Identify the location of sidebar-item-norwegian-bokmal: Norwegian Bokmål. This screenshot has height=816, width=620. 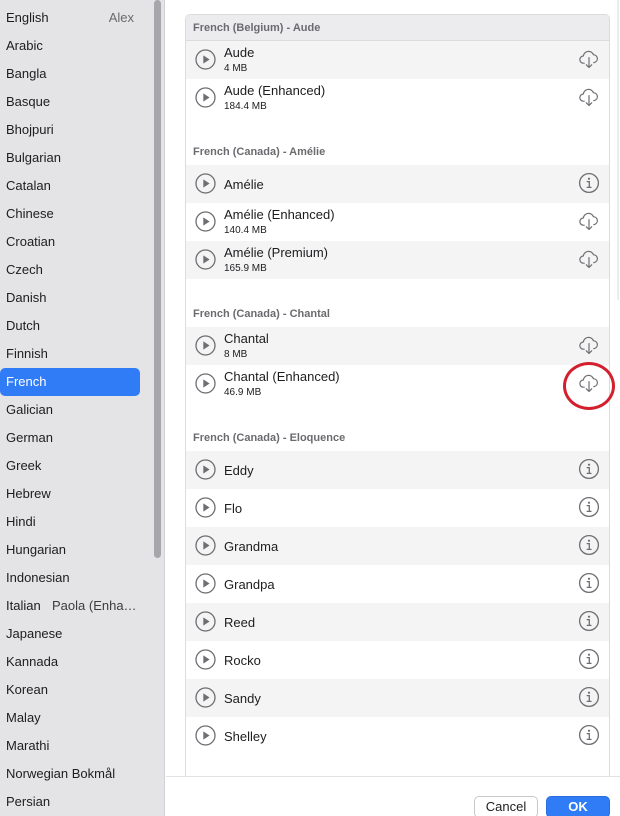
(75, 774).